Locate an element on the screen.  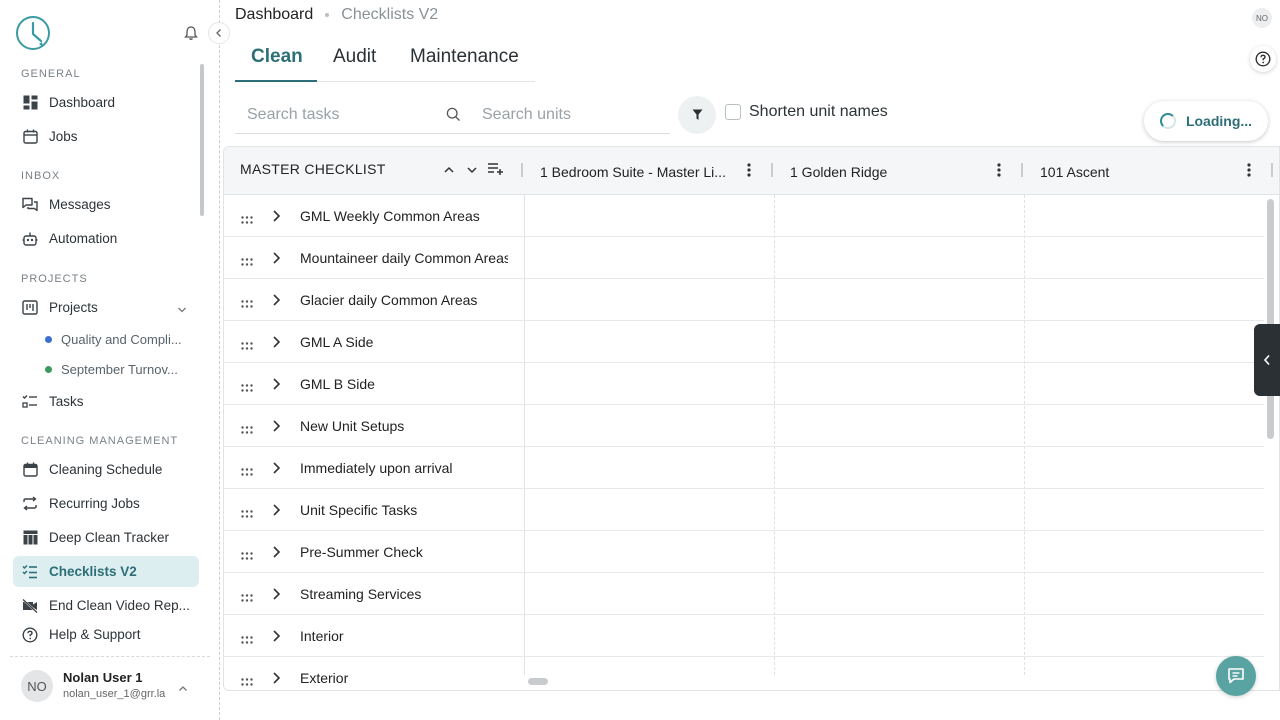
table-row: GML A Side is located at coordinates (744, 342).